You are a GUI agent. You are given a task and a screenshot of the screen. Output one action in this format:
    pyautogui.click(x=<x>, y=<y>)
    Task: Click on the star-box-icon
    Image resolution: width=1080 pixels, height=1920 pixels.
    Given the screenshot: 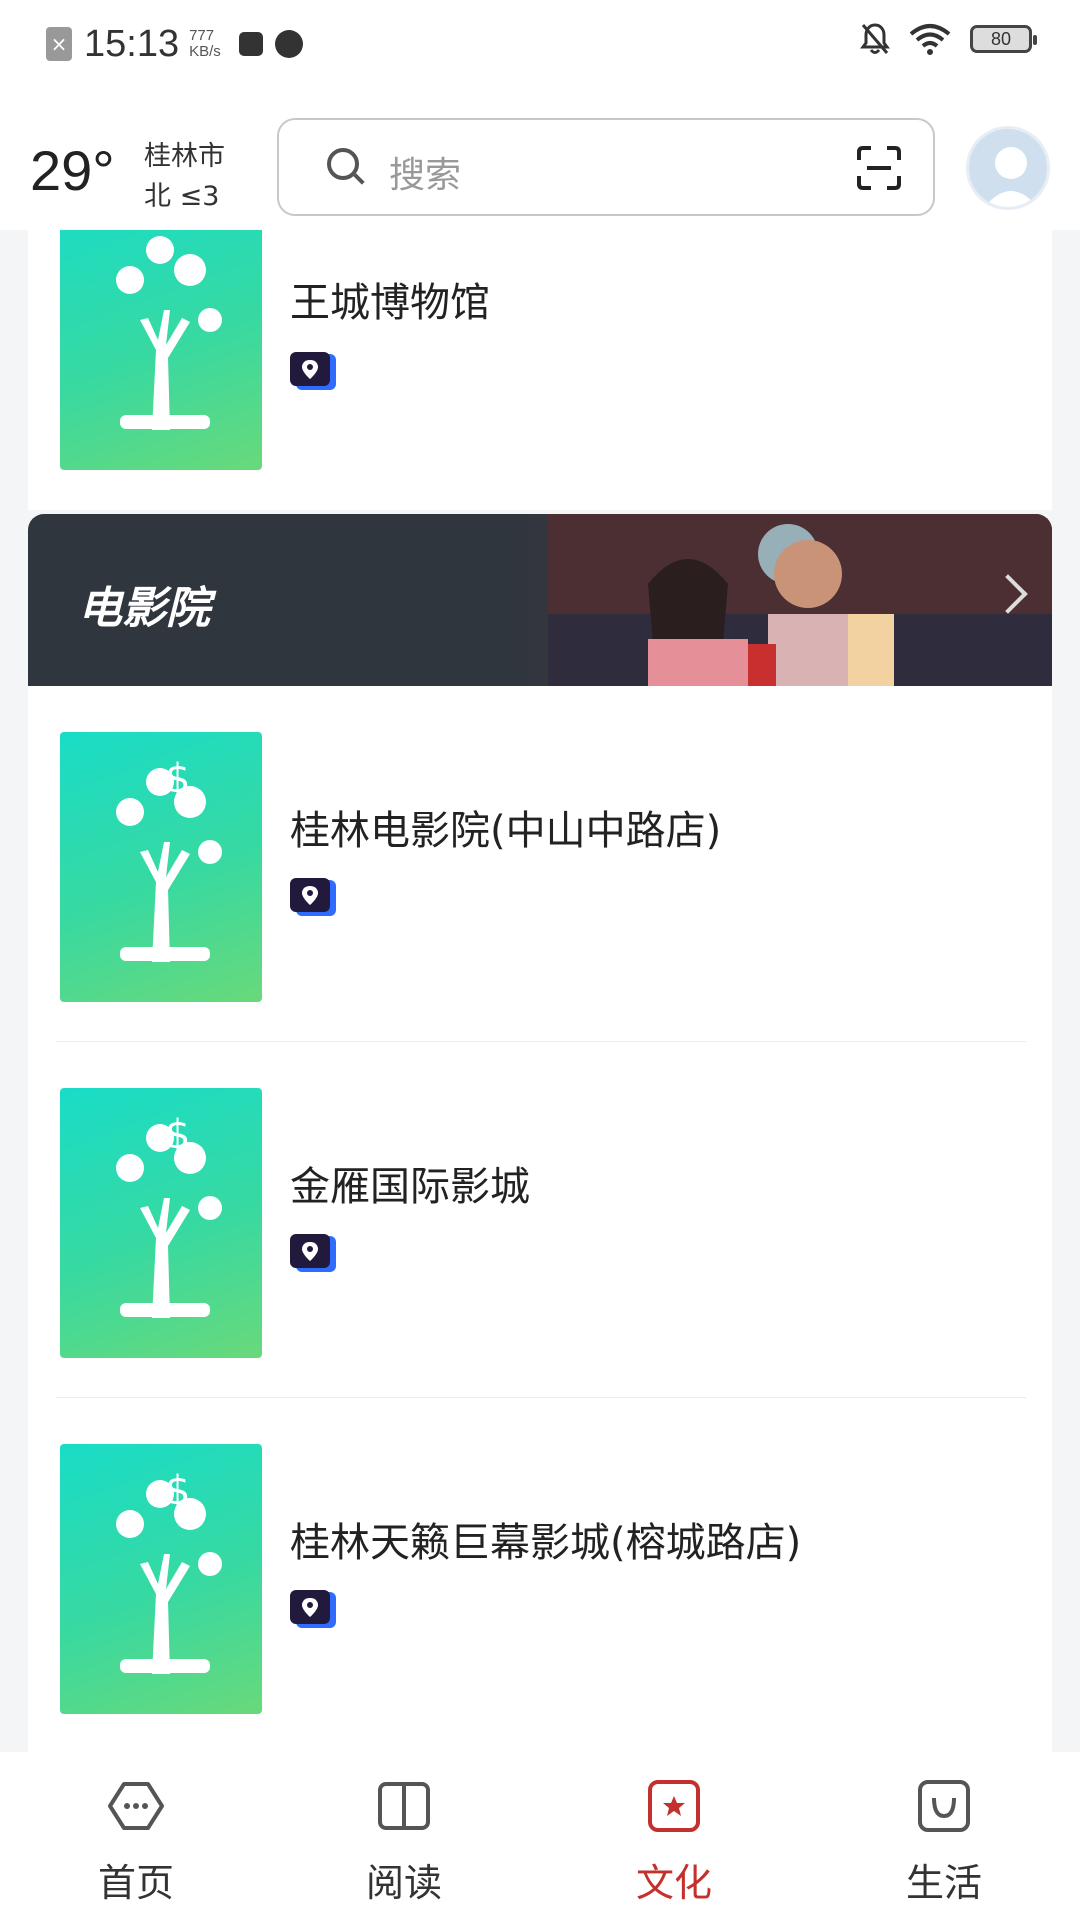 What is the action you would take?
    pyautogui.click(x=674, y=1806)
    